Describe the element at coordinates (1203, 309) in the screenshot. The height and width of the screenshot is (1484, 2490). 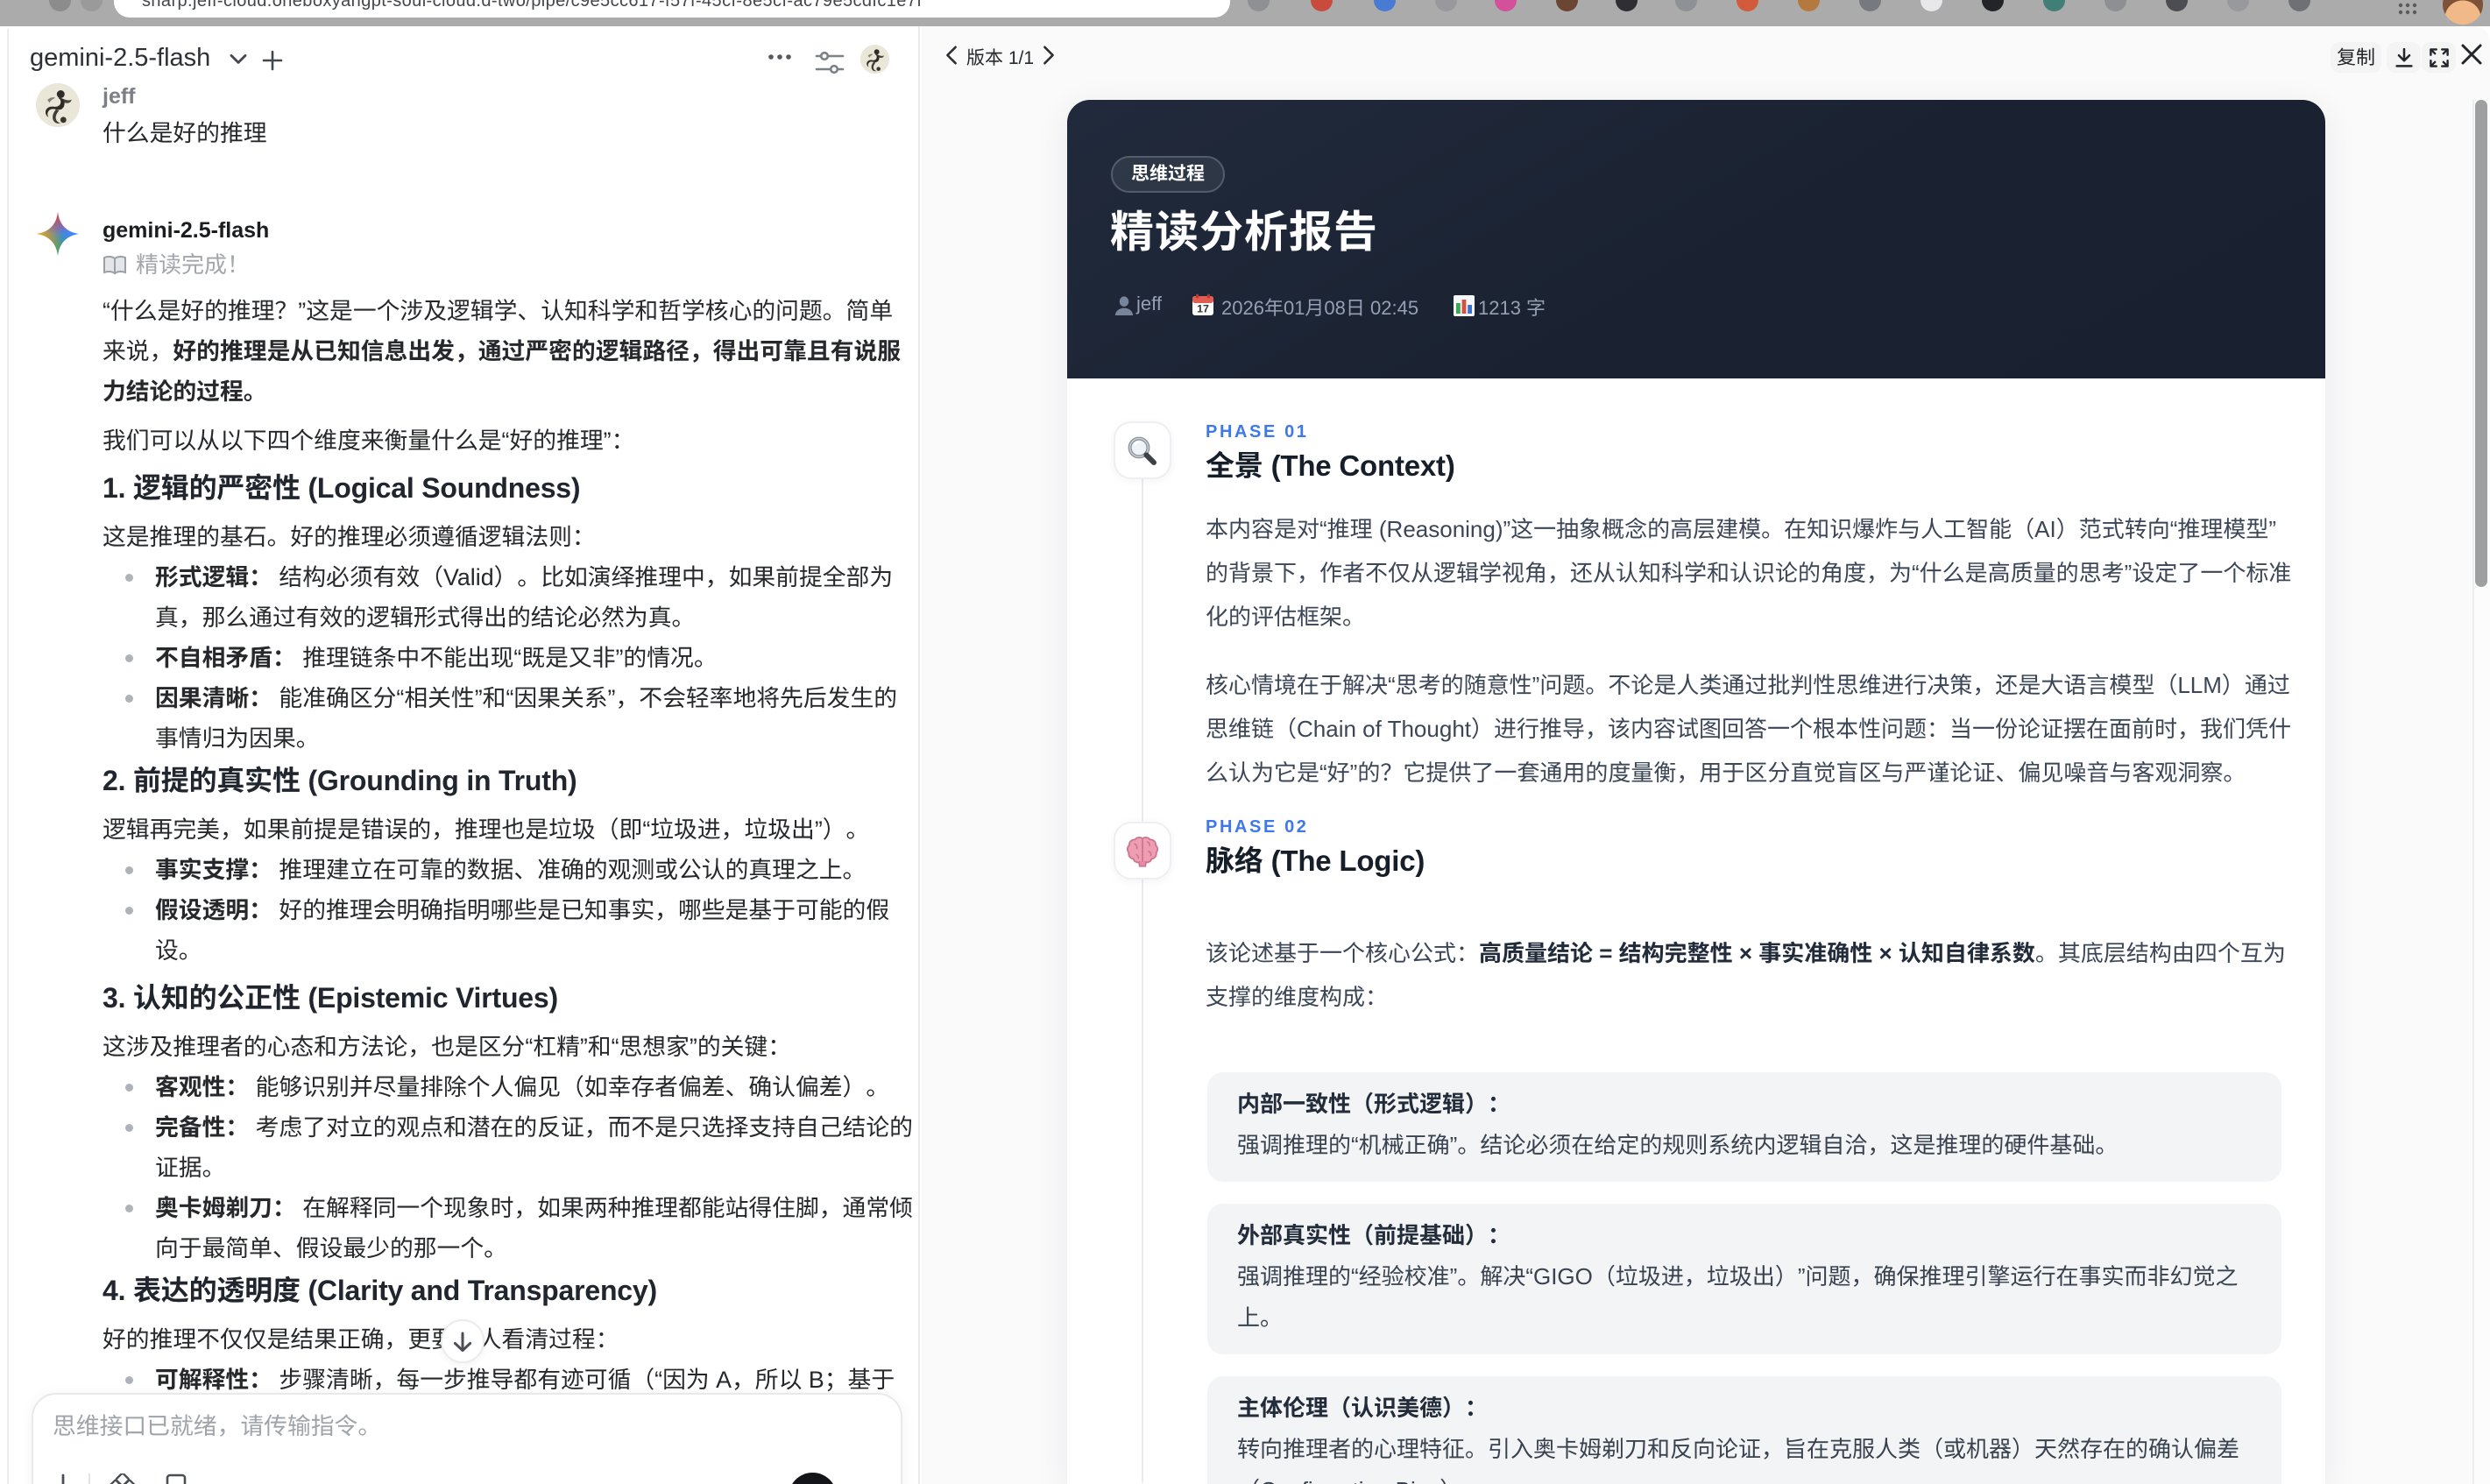
I see `svg-text: 17` at that location.